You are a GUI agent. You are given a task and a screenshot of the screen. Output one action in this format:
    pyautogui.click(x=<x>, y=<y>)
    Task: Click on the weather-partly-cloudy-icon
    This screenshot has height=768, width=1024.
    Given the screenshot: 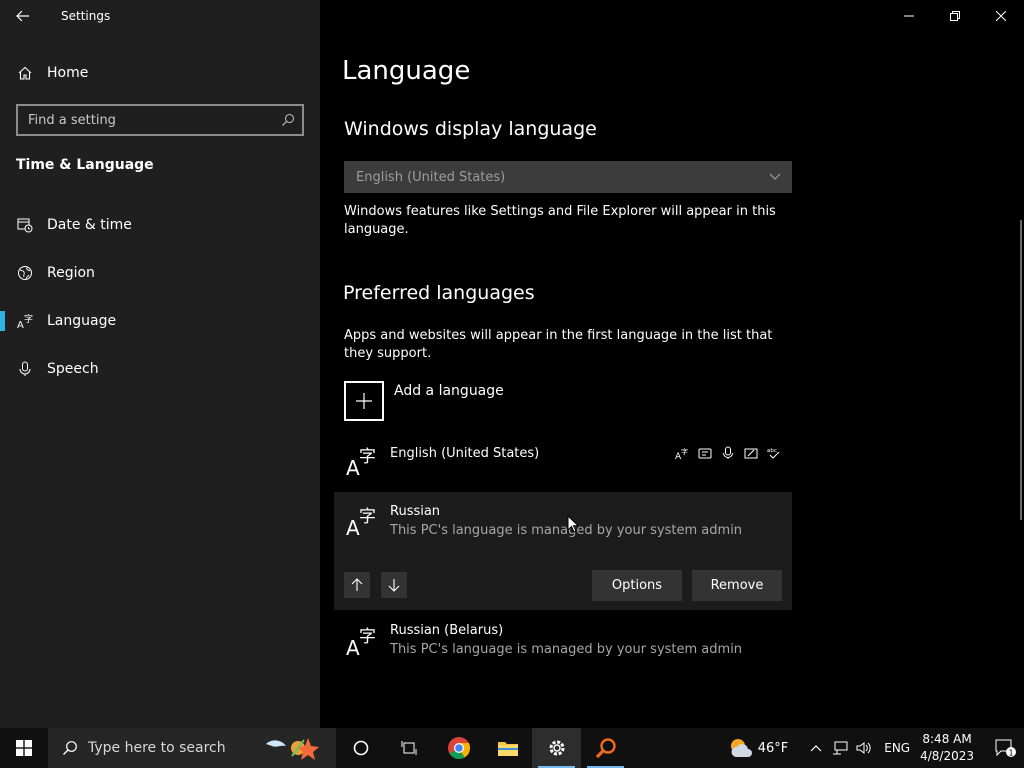 What is the action you would take?
    pyautogui.click(x=741, y=748)
    